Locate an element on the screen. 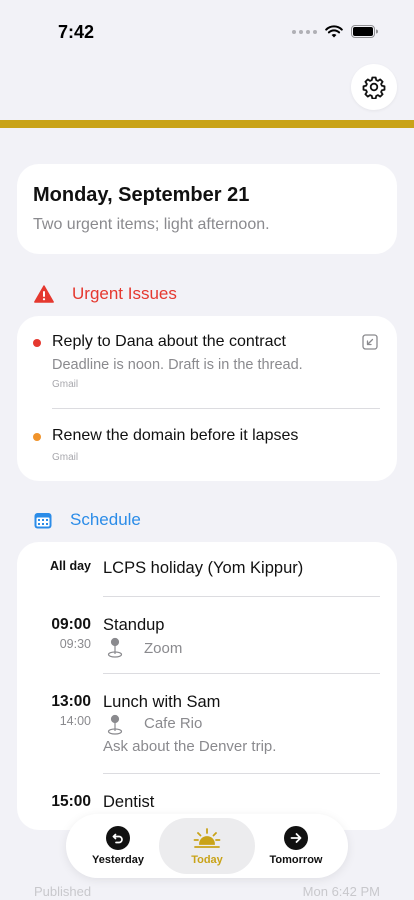 The height and width of the screenshot is (900, 414). day-navigation-bar: Yesterday Today Tomorrow is located at coordinates (207, 846).